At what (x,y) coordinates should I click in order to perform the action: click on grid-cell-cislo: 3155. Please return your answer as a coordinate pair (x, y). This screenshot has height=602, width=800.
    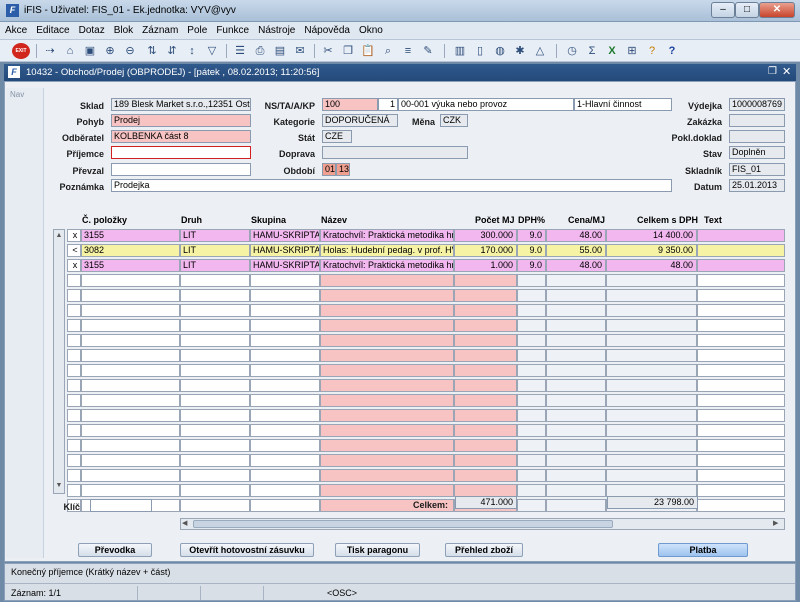
    Looking at the image, I should click on (130, 235).